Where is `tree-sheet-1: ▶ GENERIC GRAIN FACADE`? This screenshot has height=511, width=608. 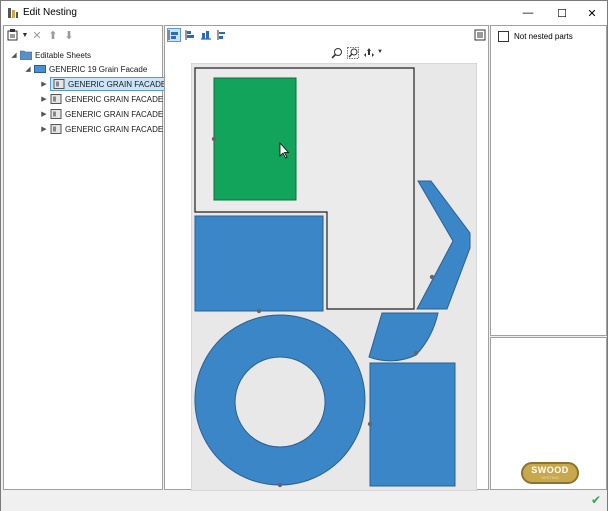 tree-sheet-1: ▶ GENERIC GRAIN FACADE is located at coordinates (105, 84).